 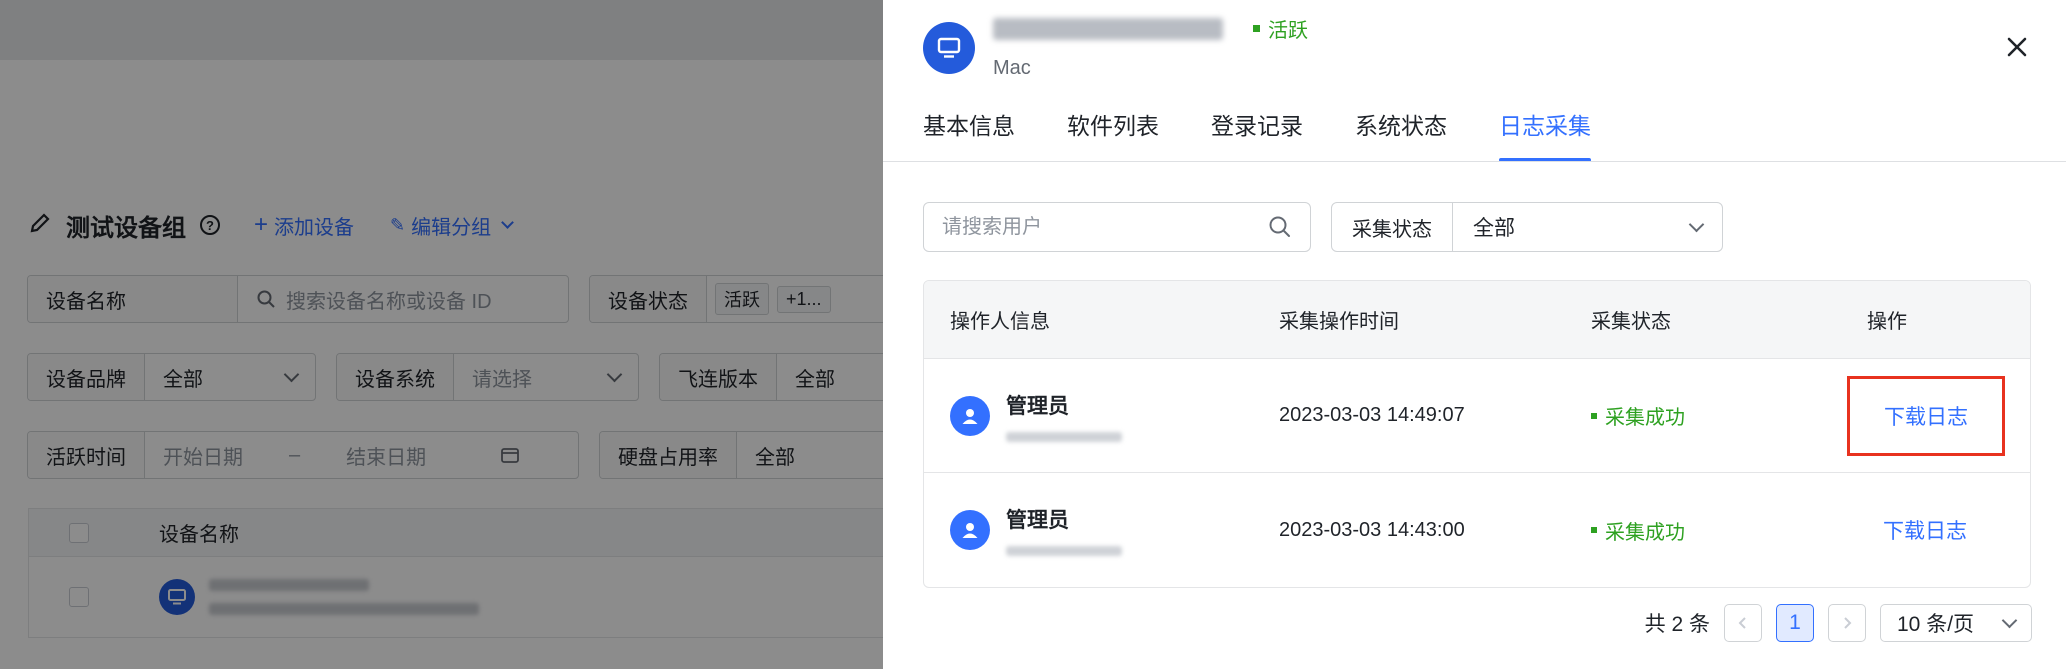 What do you see at coordinates (1280, 28) in the screenshot?
I see `status-badge: 活跃` at bounding box center [1280, 28].